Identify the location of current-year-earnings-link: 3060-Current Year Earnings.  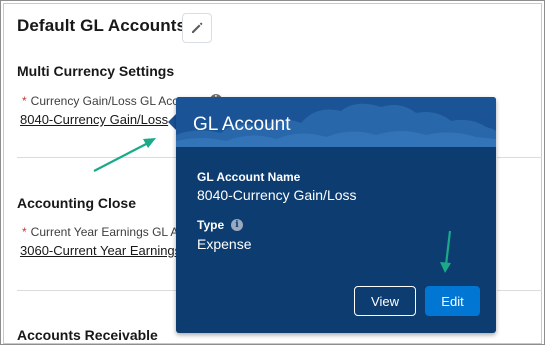
(100, 250).